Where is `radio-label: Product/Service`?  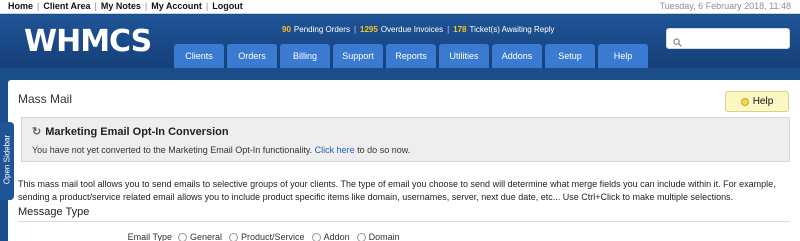 radio-label: Product/Service is located at coordinates (273, 236).